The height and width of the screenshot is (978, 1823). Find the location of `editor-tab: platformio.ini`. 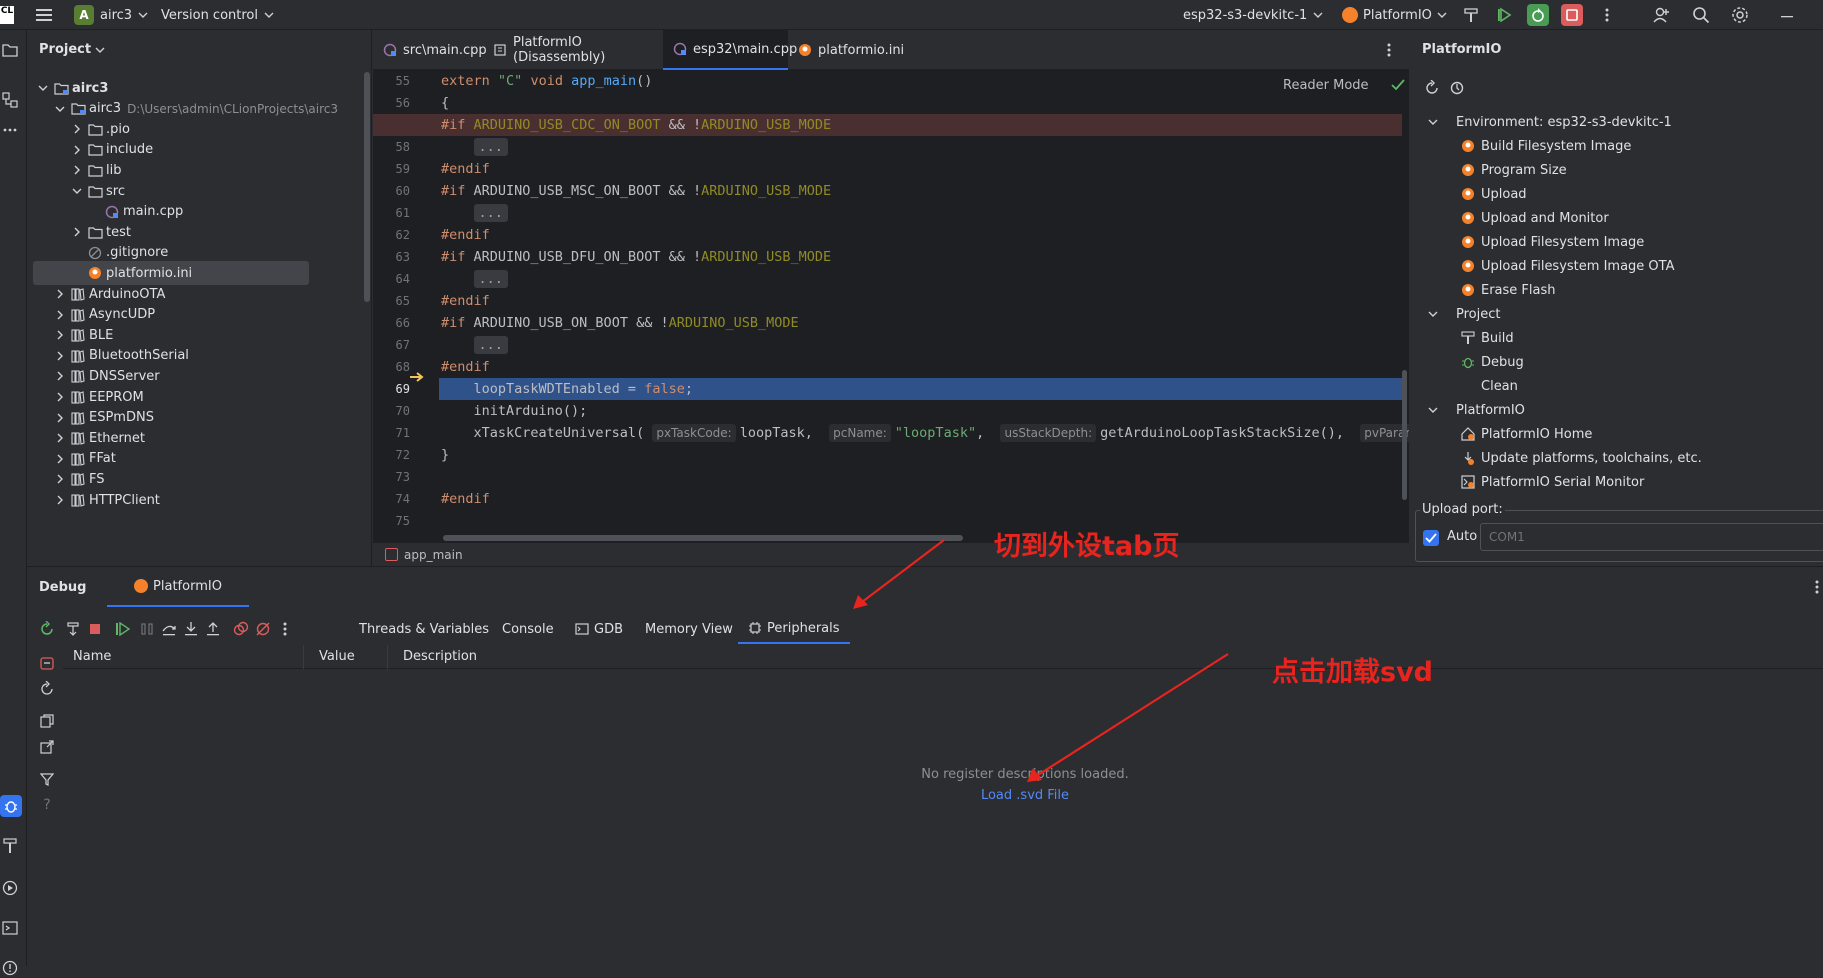

editor-tab: platformio.ini is located at coordinates (846, 50).